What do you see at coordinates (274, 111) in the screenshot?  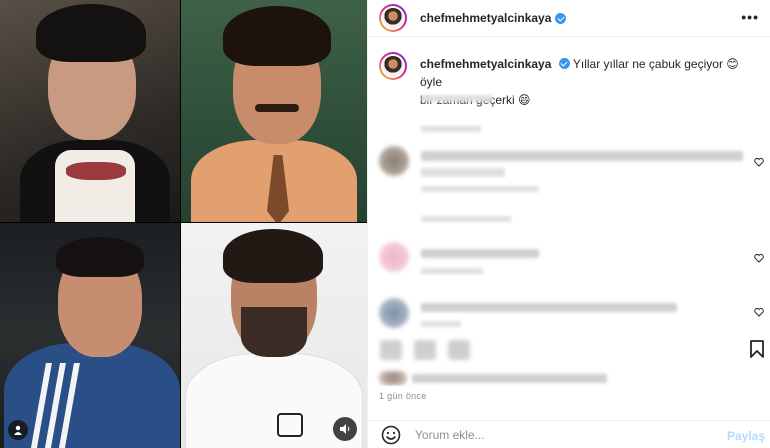 I see `photo-young-tie` at bounding box center [274, 111].